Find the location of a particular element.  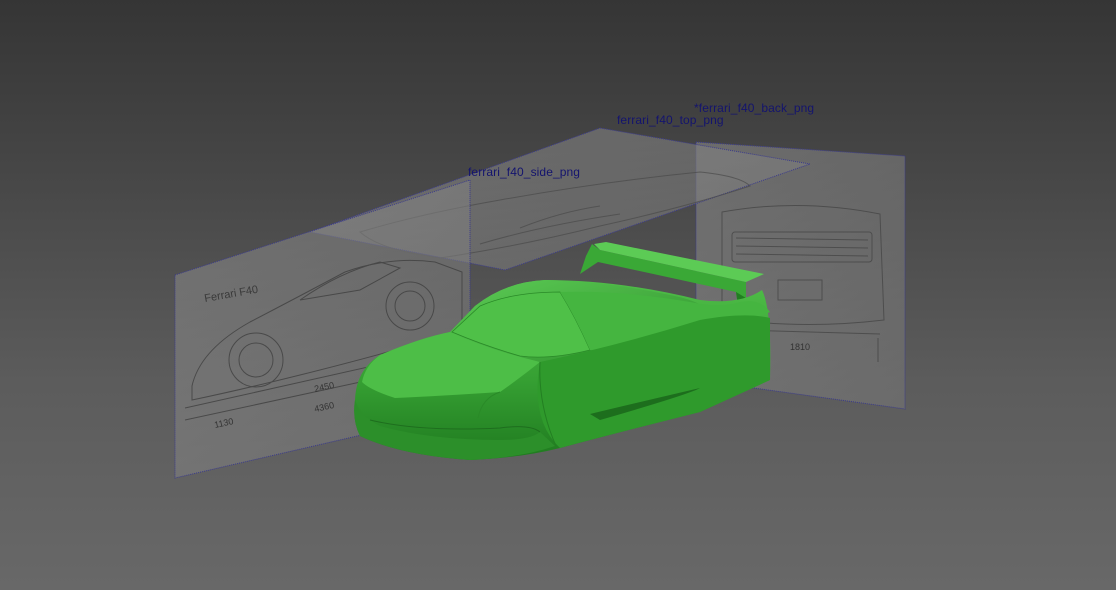

plane-label-top: ferrari_f40_top_png is located at coordinates (670, 120).